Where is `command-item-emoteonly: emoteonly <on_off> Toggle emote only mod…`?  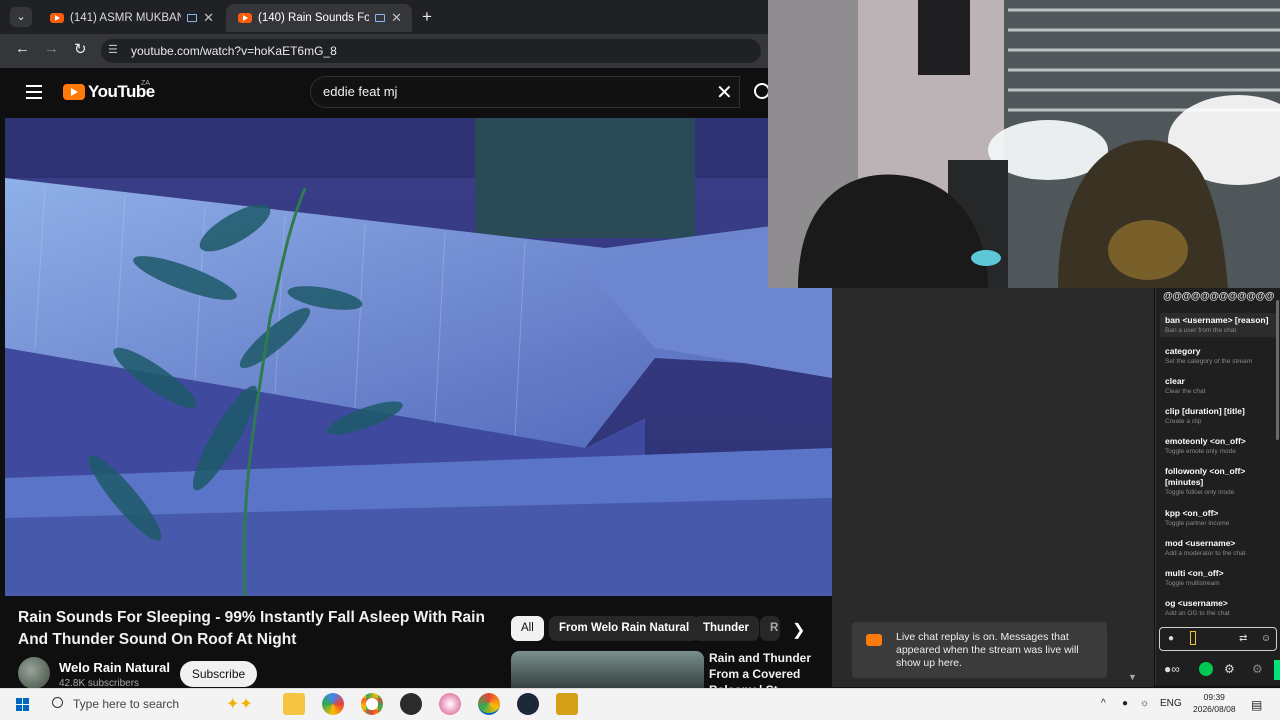
command-item-emoteonly: emoteonly <on_off> Toggle emote only mod… is located at coordinates (1220, 445).